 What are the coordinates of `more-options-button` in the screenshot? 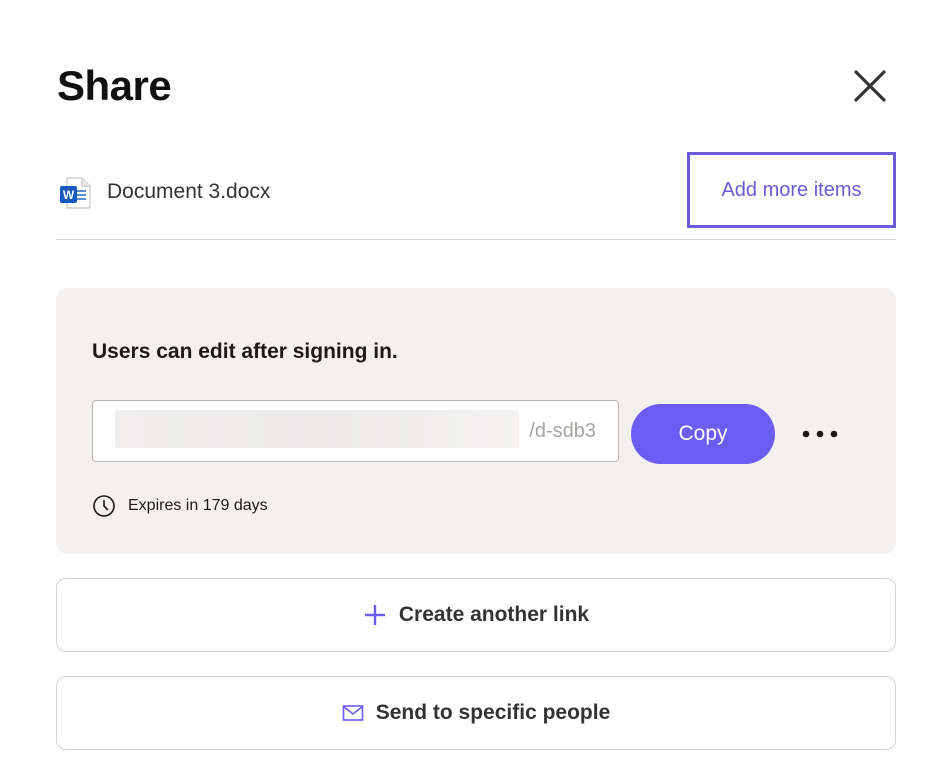 It's located at (820, 434).